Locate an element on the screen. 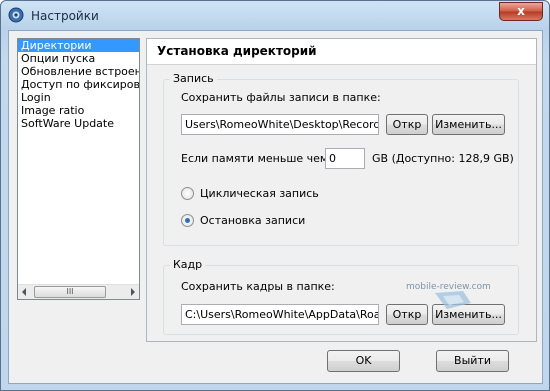 The image size is (550, 391). frame-save-label: Сохранить кадры в папке: is located at coordinates (258, 286).